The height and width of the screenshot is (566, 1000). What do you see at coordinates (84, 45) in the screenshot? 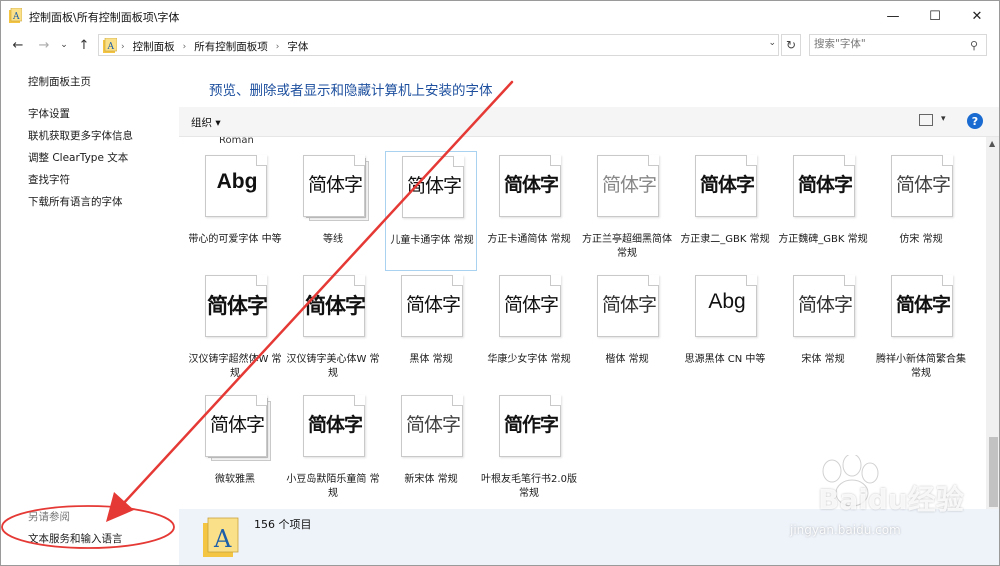
I see `up-button: ↑` at bounding box center [84, 45].